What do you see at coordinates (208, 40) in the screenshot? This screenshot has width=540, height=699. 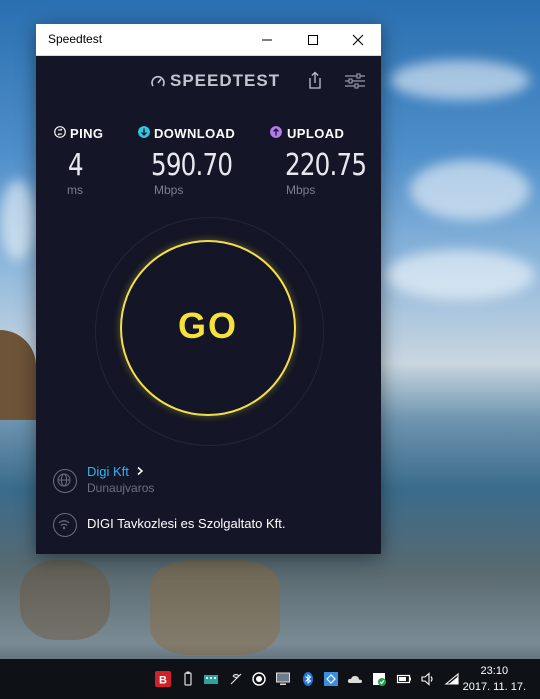 I see `title-bar: Speedtest` at bounding box center [208, 40].